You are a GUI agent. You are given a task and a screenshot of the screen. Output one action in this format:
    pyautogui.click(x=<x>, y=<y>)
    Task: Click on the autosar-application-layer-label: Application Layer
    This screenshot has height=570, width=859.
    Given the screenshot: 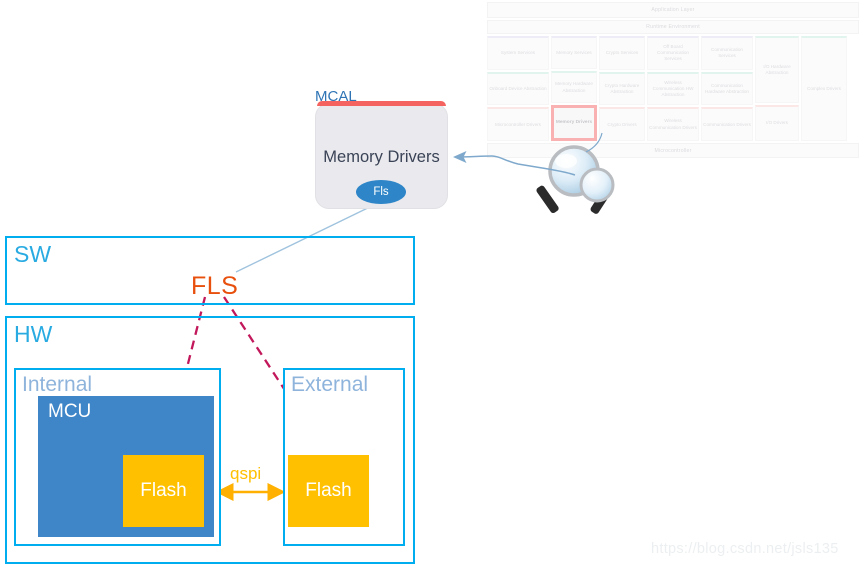 What is the action you would take?
    pyautogui.click(x=673, y=10)
    